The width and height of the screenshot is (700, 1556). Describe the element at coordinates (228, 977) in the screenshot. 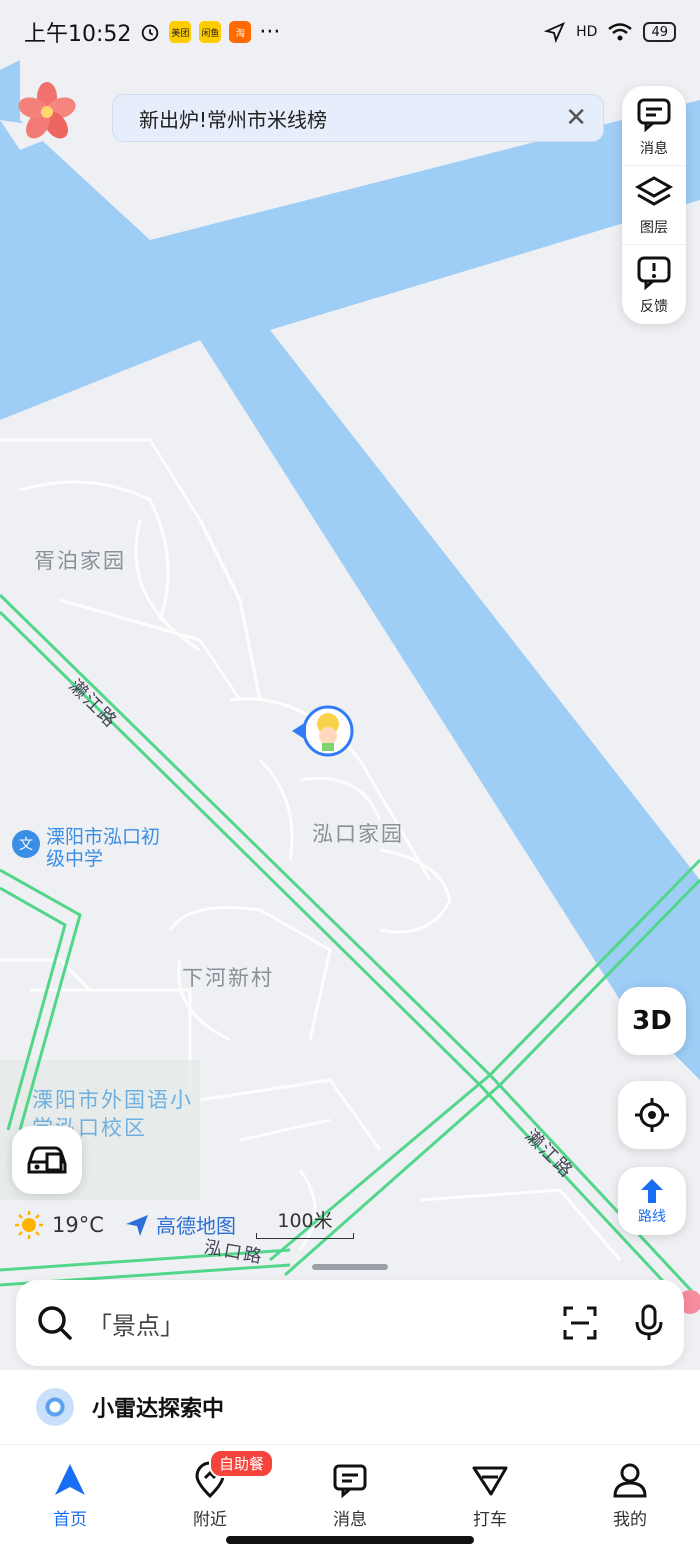

I see `poi-label: 下河新村` at that location.